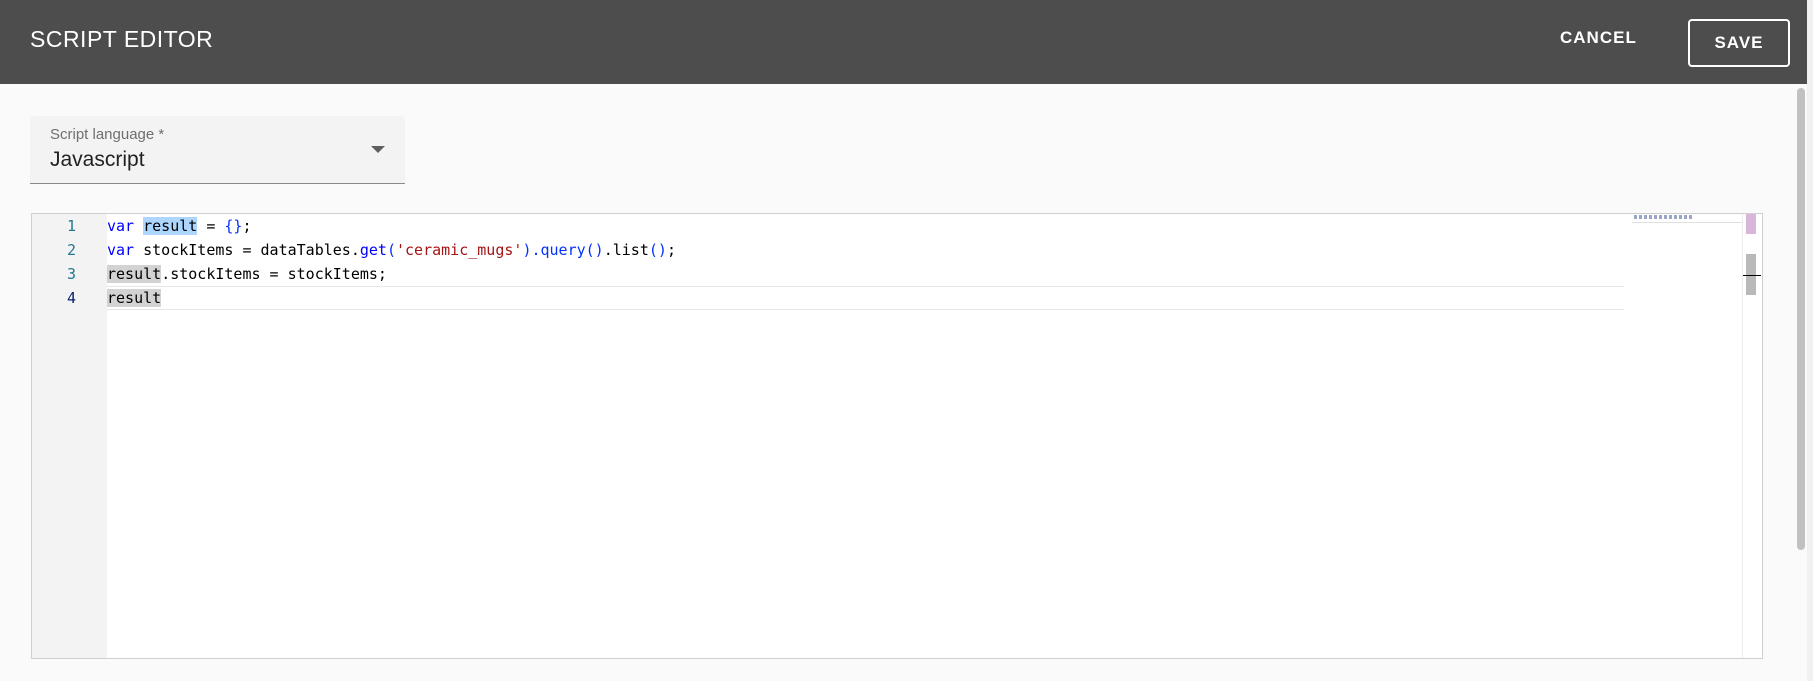  What do you see at coordinates (903, 42) in the screenshot?
I see `dialog-header: SCRIPT EDITOR CANCEL SAVE` at bounding box center [903, 42].